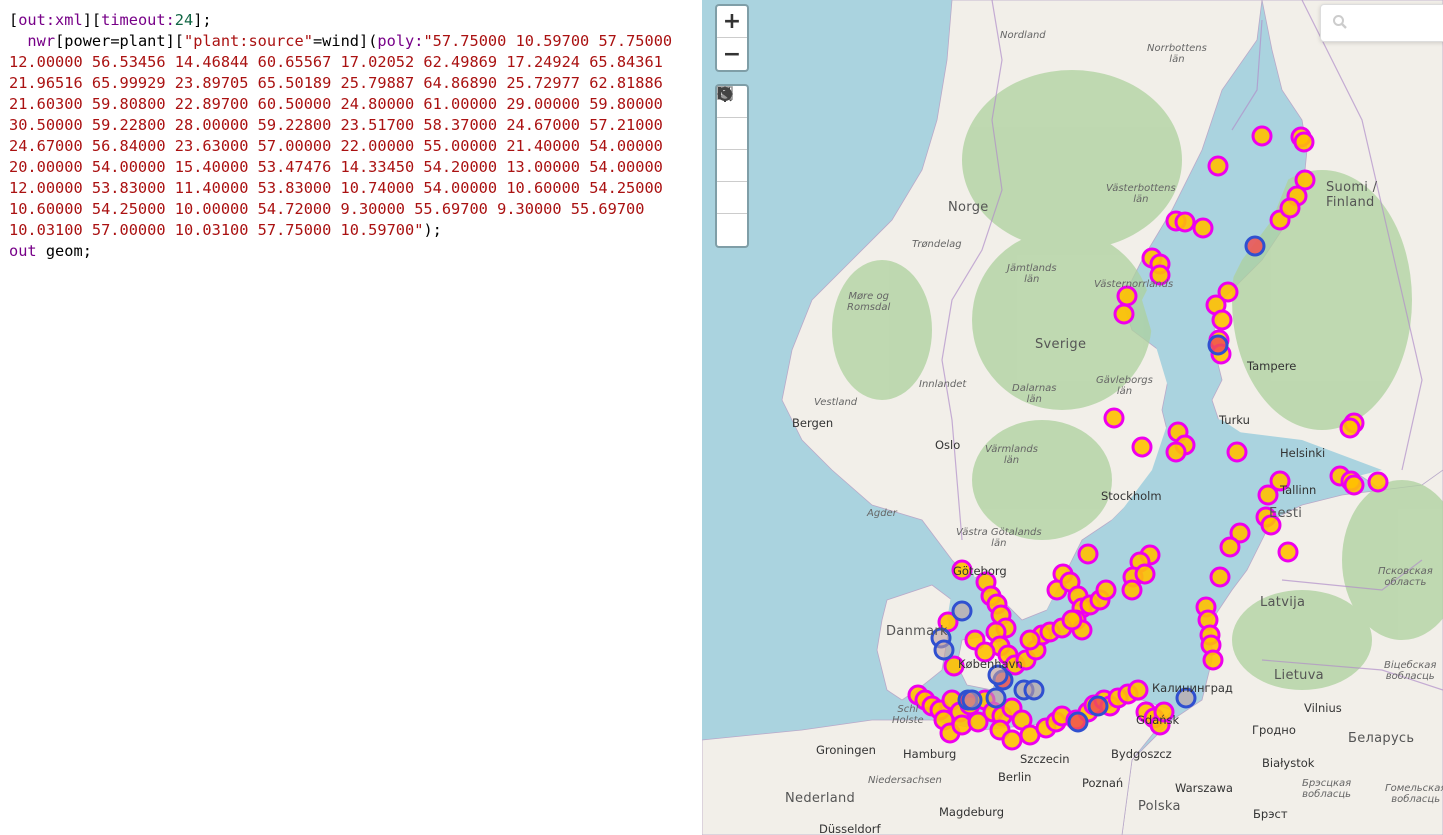  Describe the element at coordinates (850, 828) in the screenshot. I see `label-dusseldorf: Düsseldorf` at that location.